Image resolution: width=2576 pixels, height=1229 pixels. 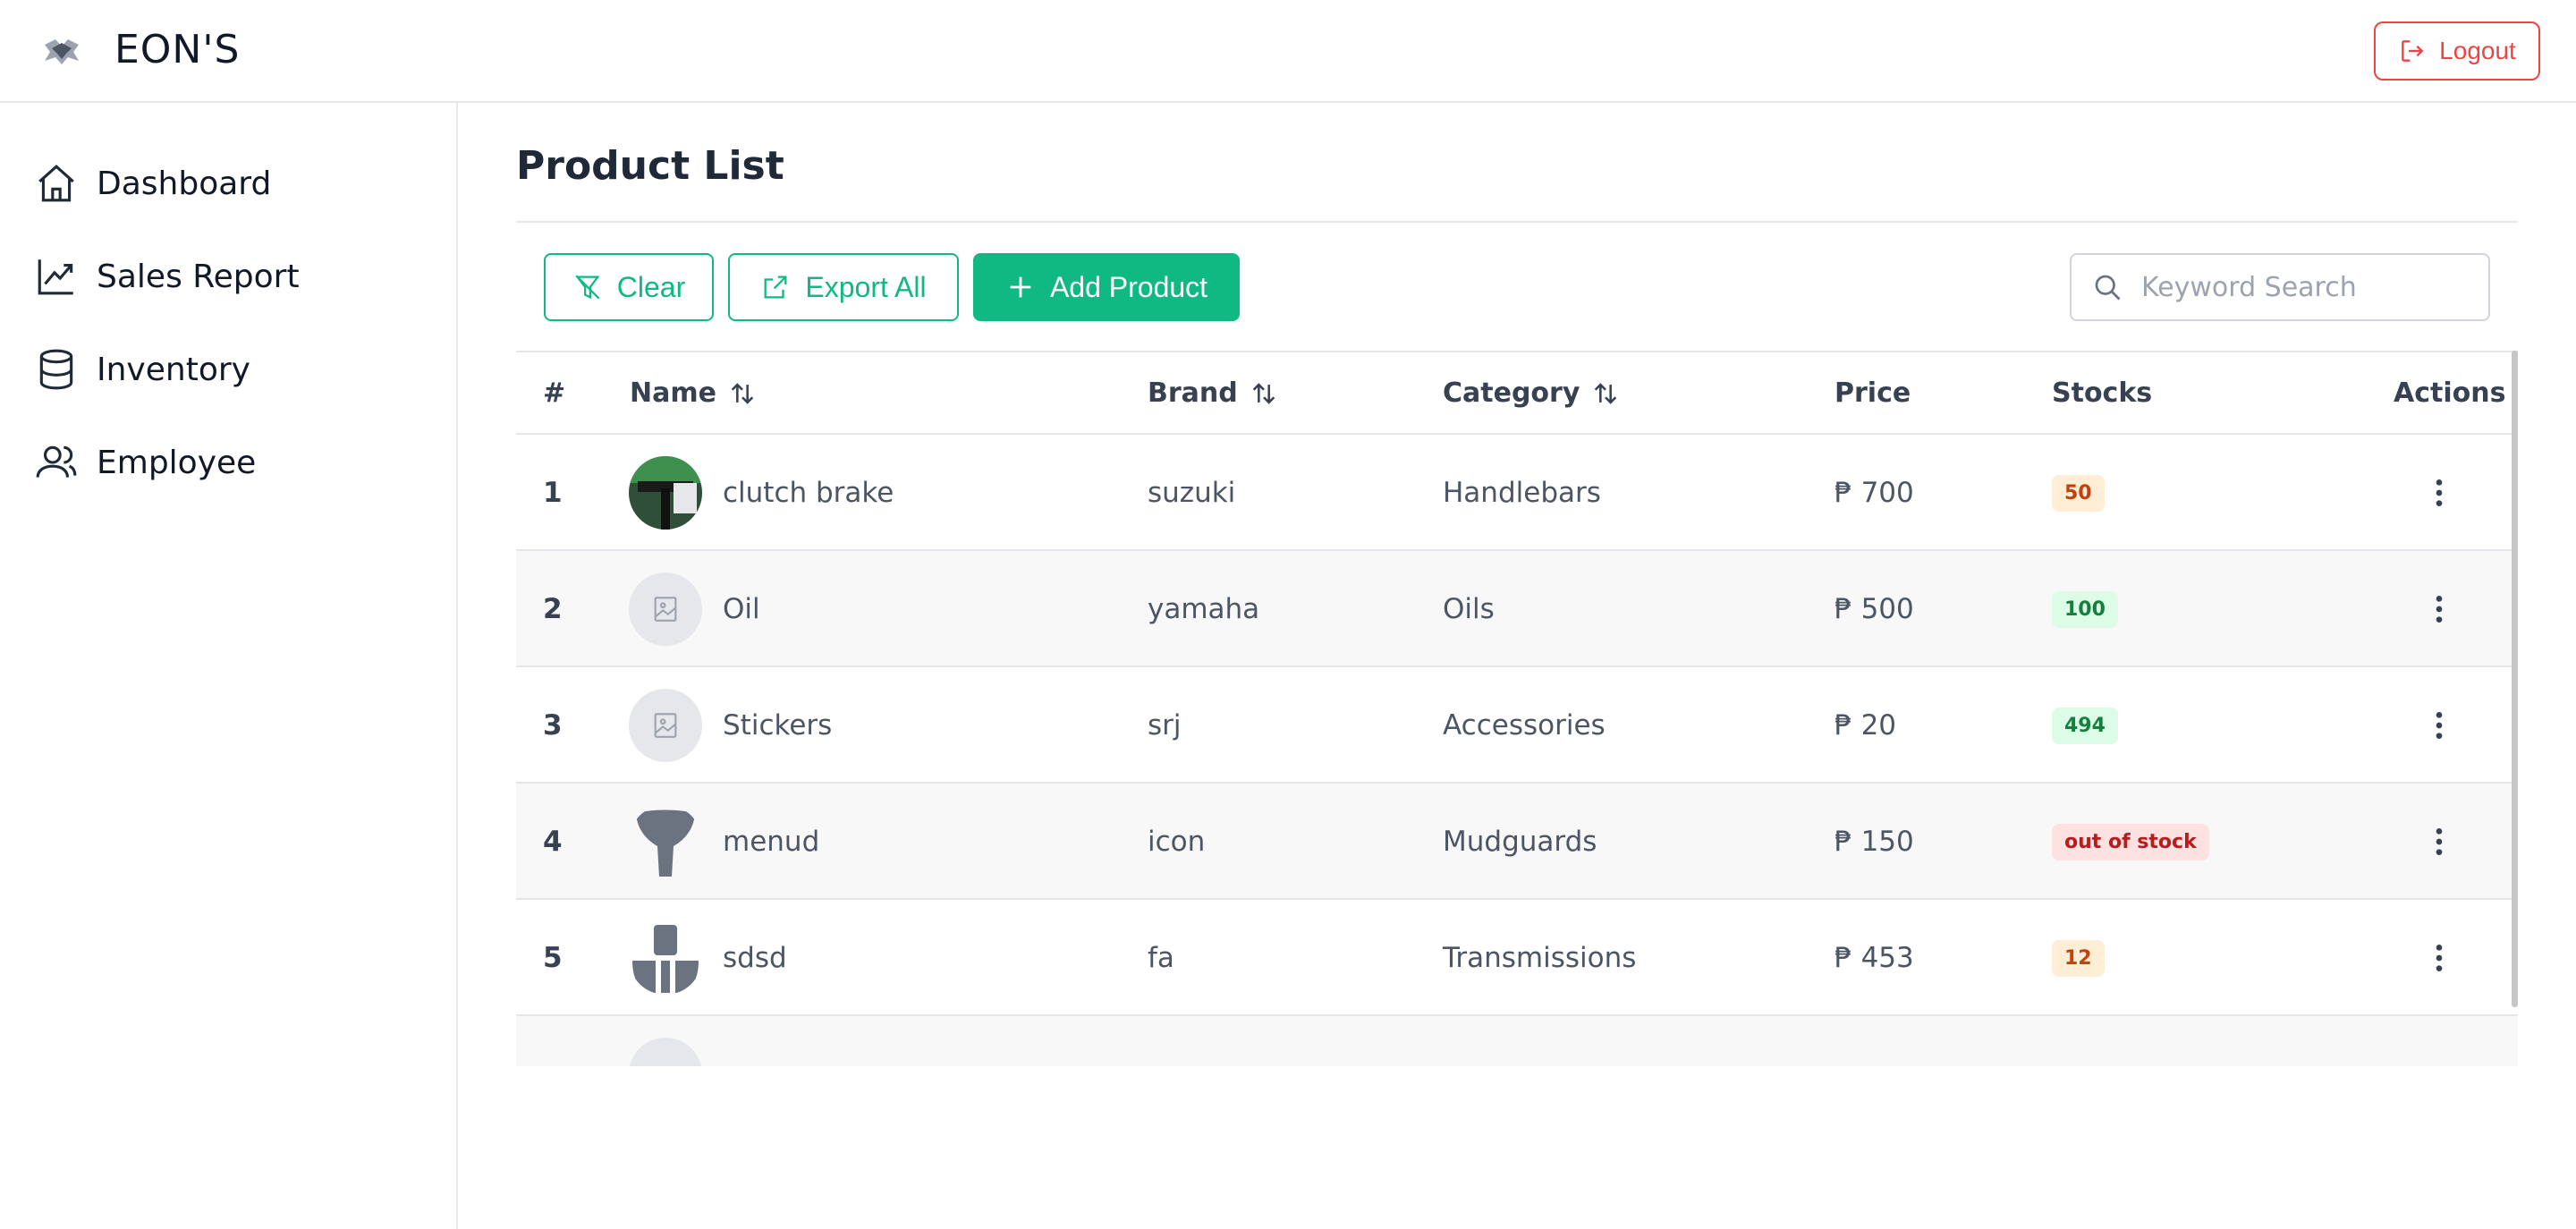 What do you see at coordinates (1874, 493) in the screenshot?
I see `product-price: ₱ 700` at bounding box center [1874, 493].